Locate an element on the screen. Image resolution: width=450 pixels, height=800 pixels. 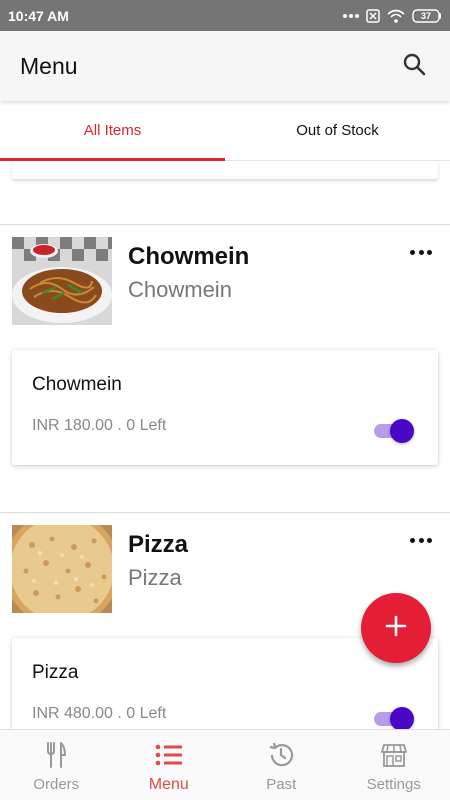
variant-price: INR 480.00 . 0 Left is located at coordinates (99, 713).